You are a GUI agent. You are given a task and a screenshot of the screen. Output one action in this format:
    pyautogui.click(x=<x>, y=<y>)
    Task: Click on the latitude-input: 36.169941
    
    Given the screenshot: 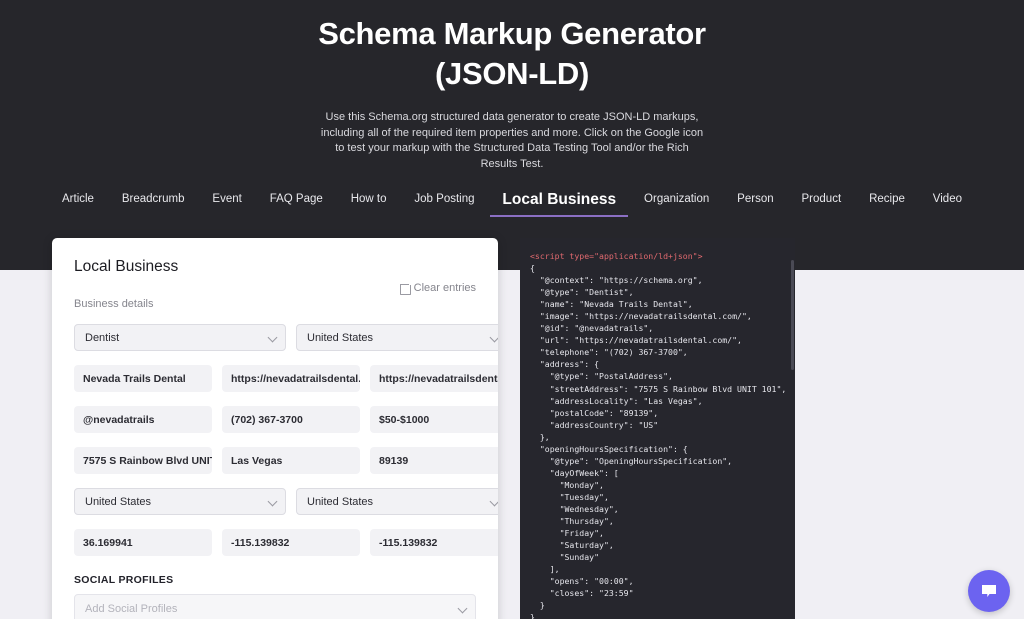 What is the action you would take?
    pyautogui.click(x=143, y=542)
    